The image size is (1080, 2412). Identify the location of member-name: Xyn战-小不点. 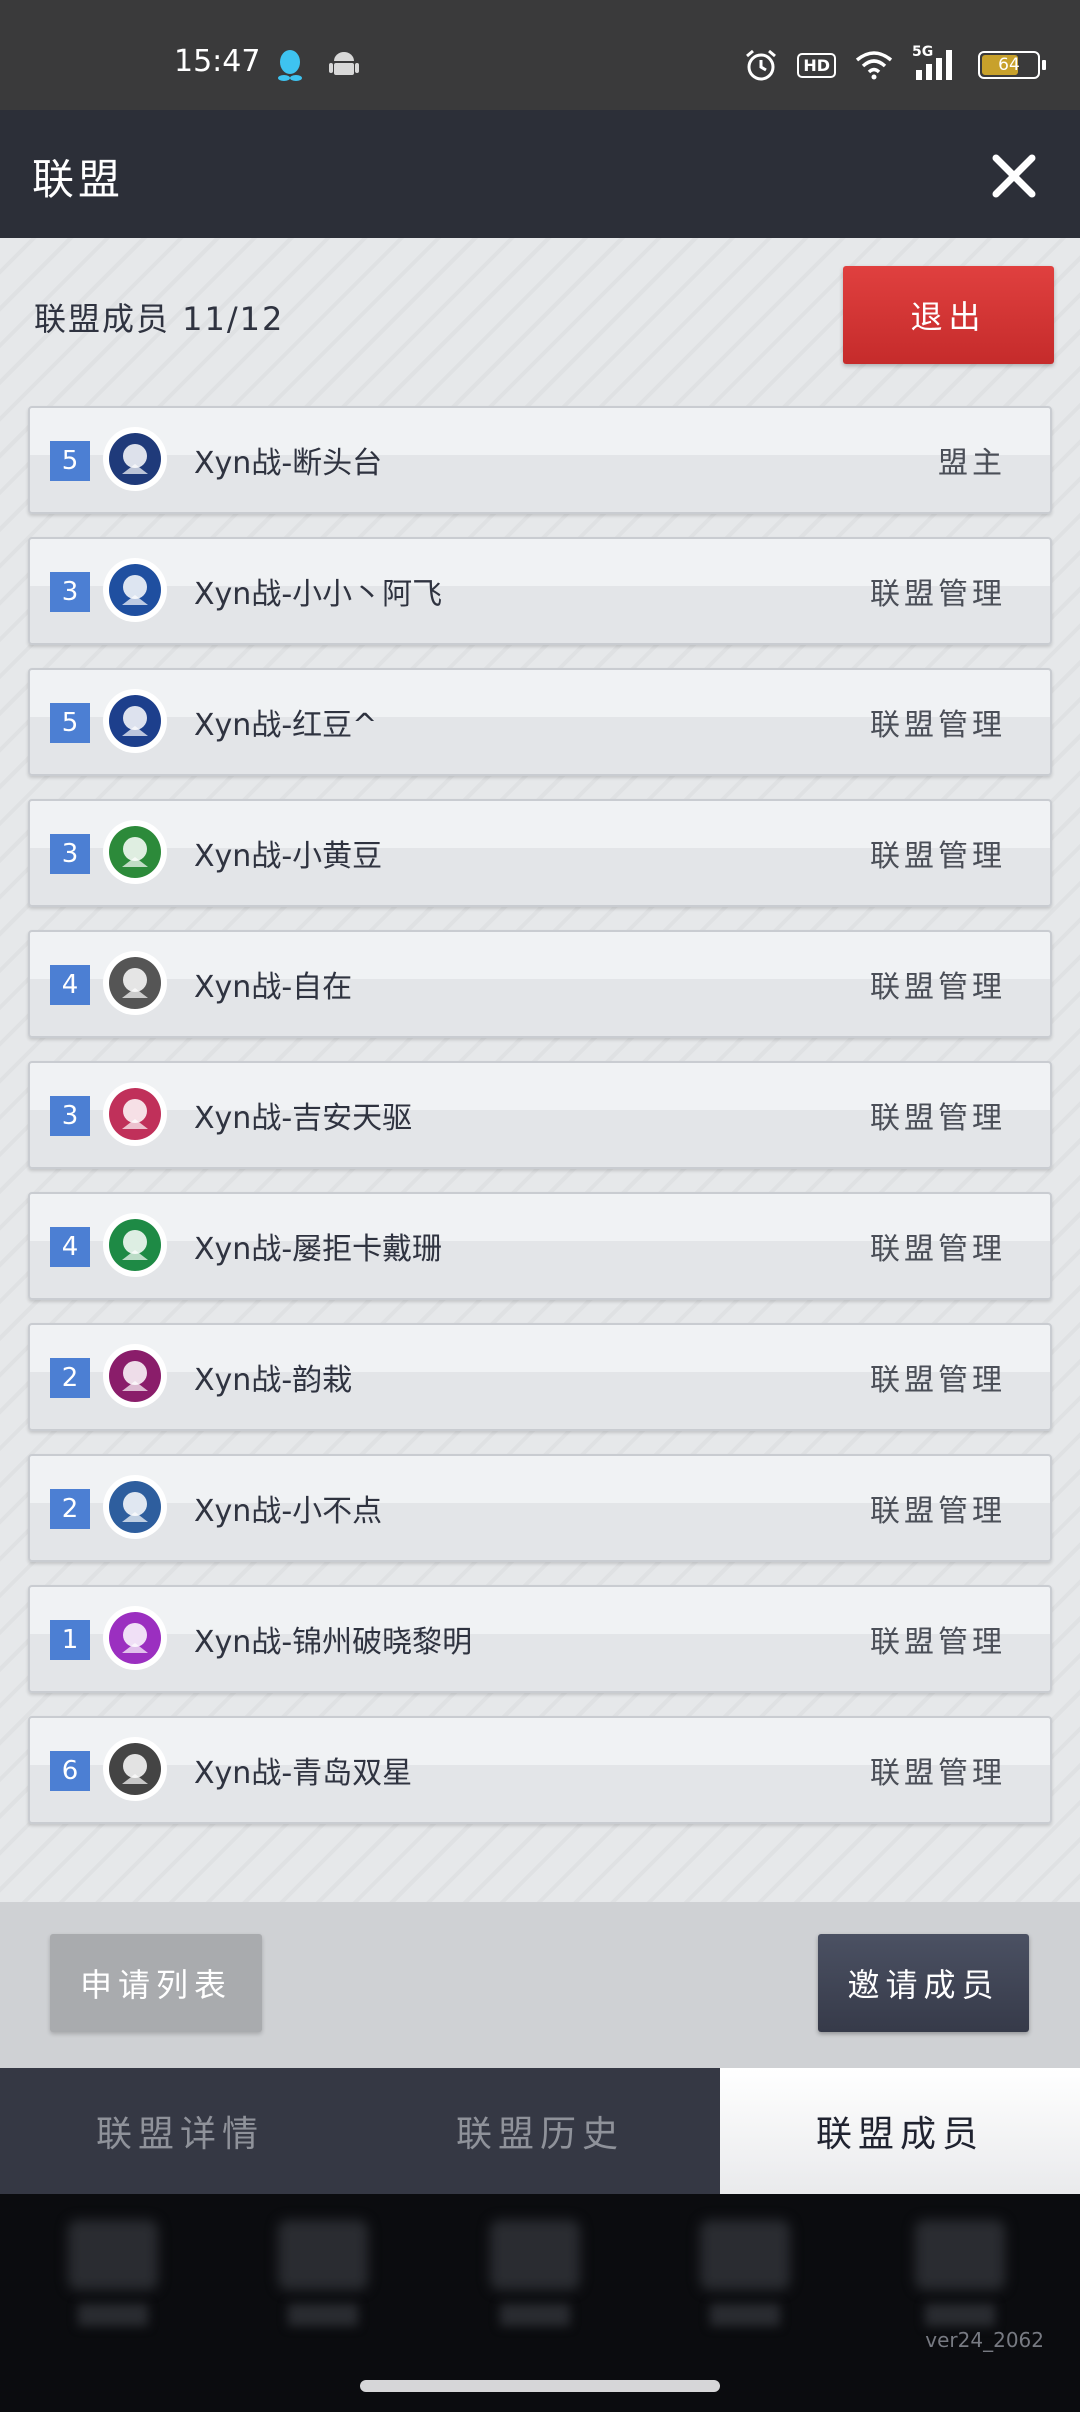
(288, 1511).